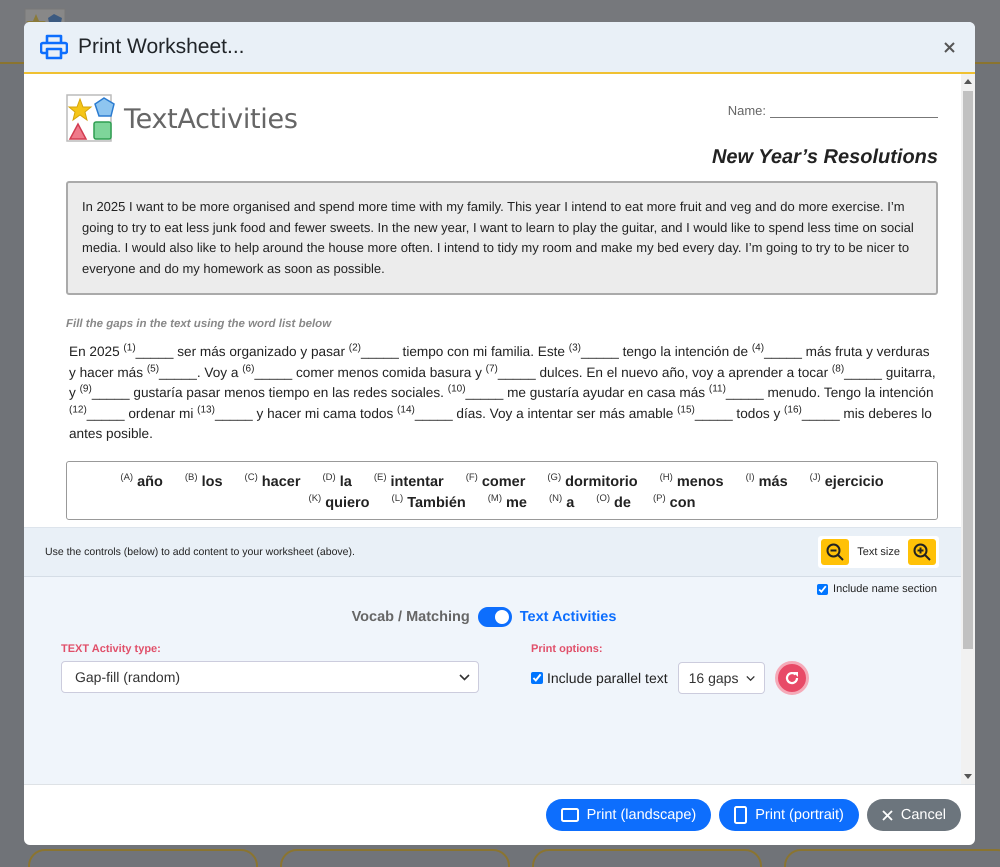 Image resolution: width=1000 pixels, height=867 pixels. I want to click on refresh-button, so click(791, 678).